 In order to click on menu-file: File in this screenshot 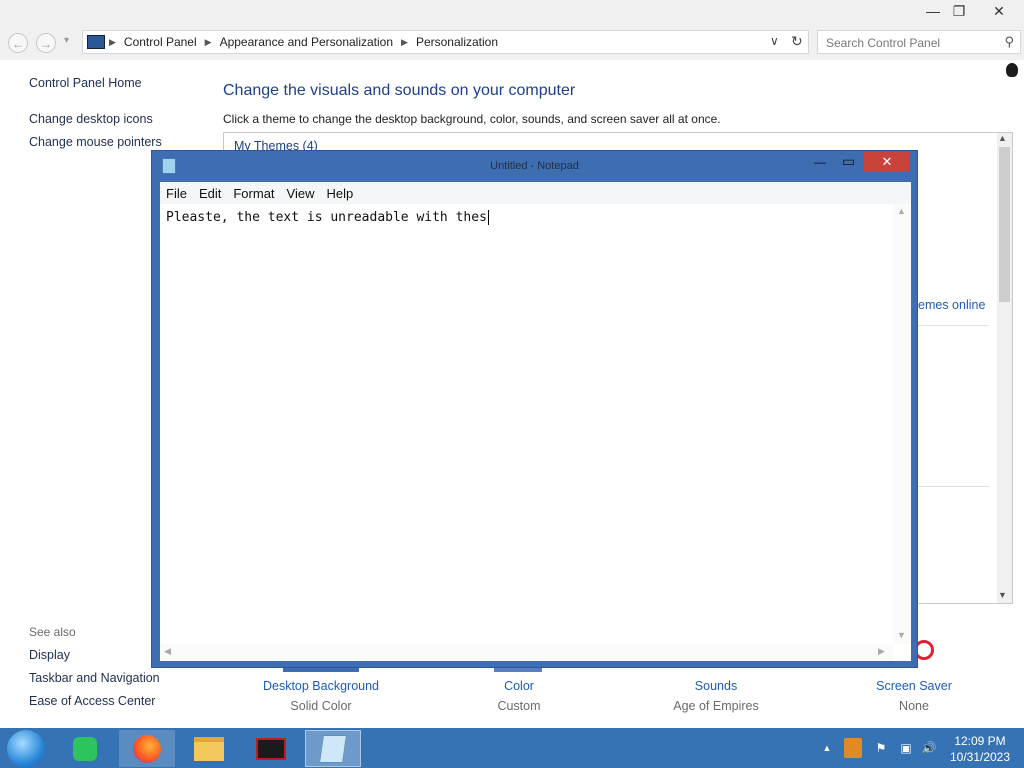, I will do `click(176, 193)`.